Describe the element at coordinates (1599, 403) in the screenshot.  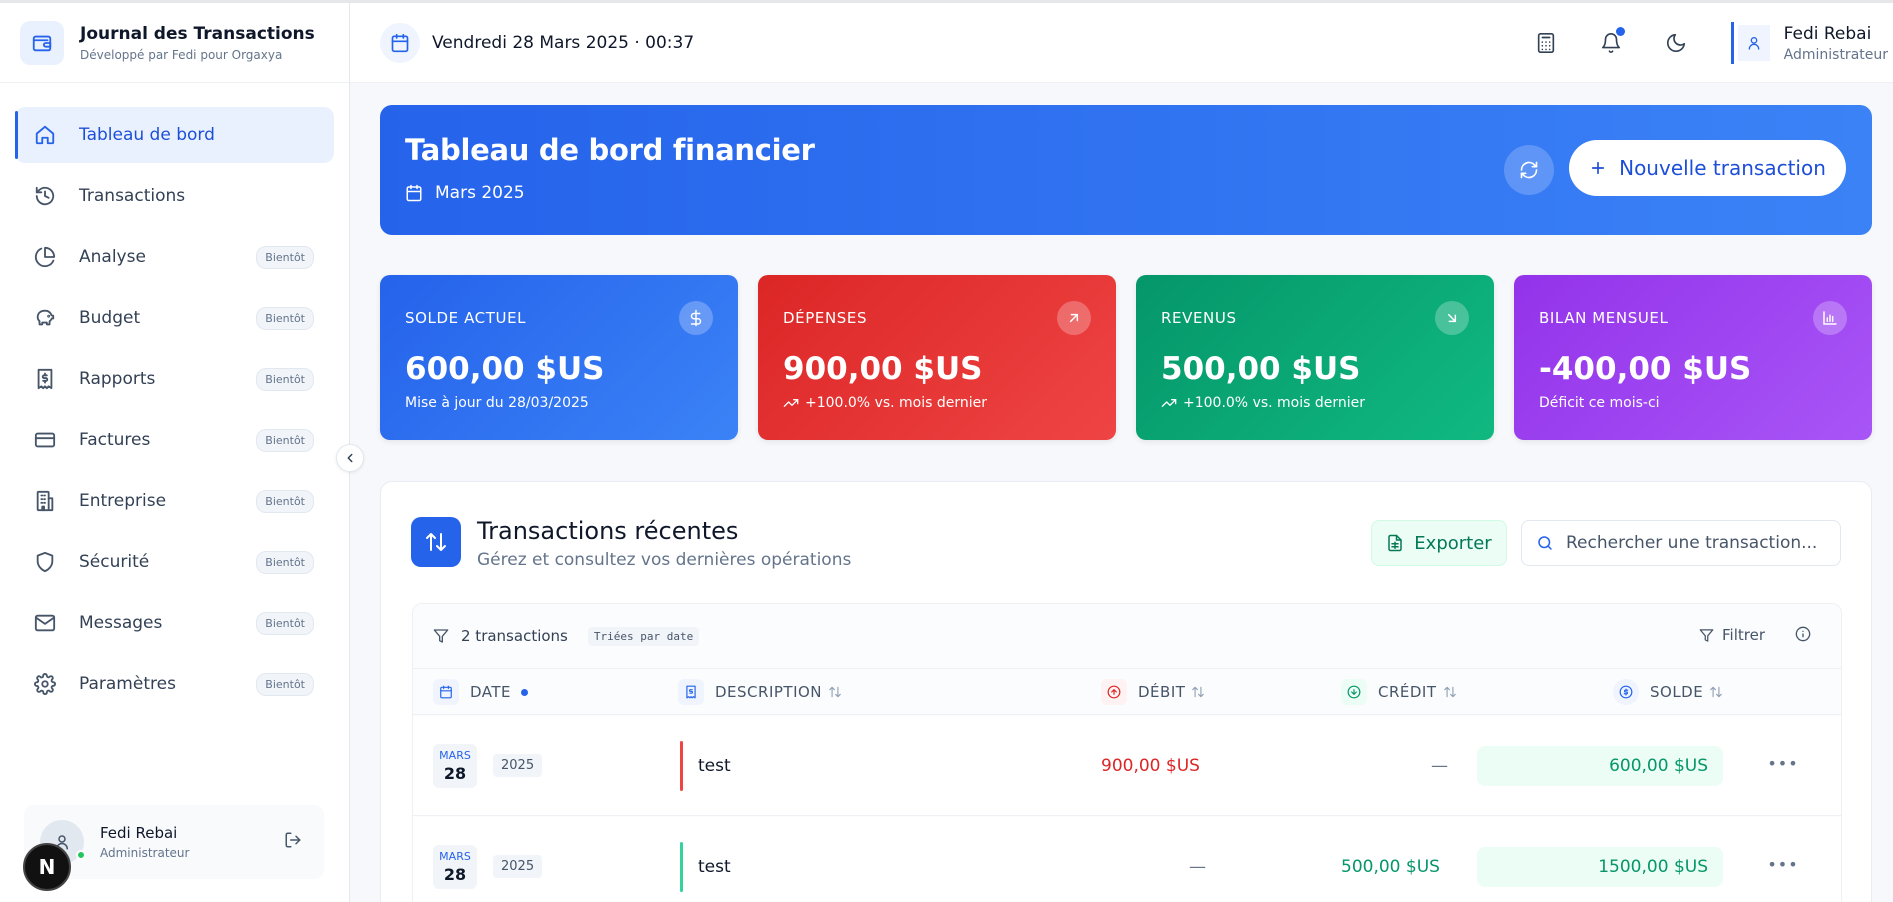
I see `stat-note: Déficit ce mois-ci` at that location.